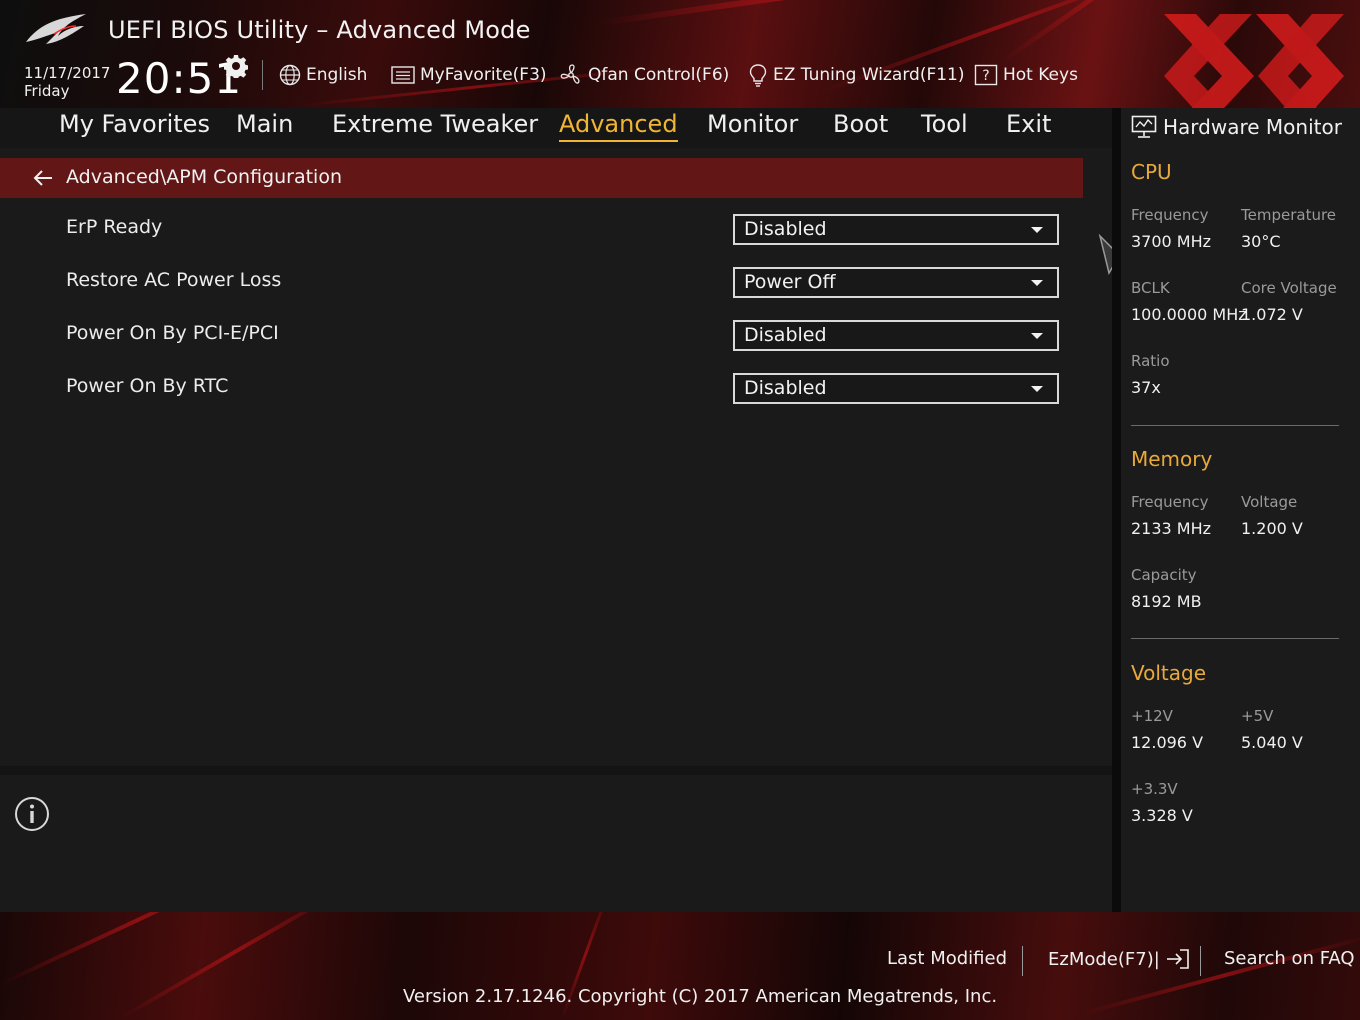  Describe the element at coordinates (1254, 61) in the screenshot. I see `watermark-logo` at that location.